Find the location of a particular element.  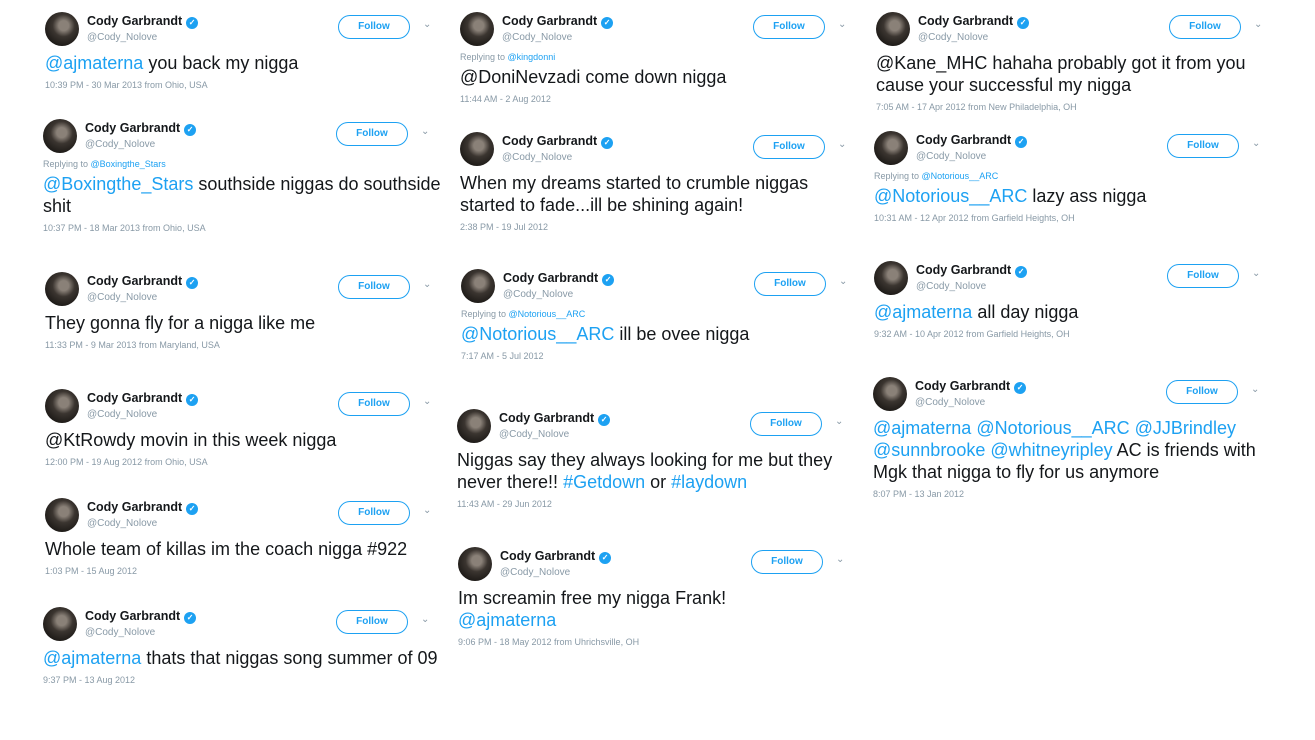

mention-link: @Boxingthe_Stars is located at coordinates (118, 184).